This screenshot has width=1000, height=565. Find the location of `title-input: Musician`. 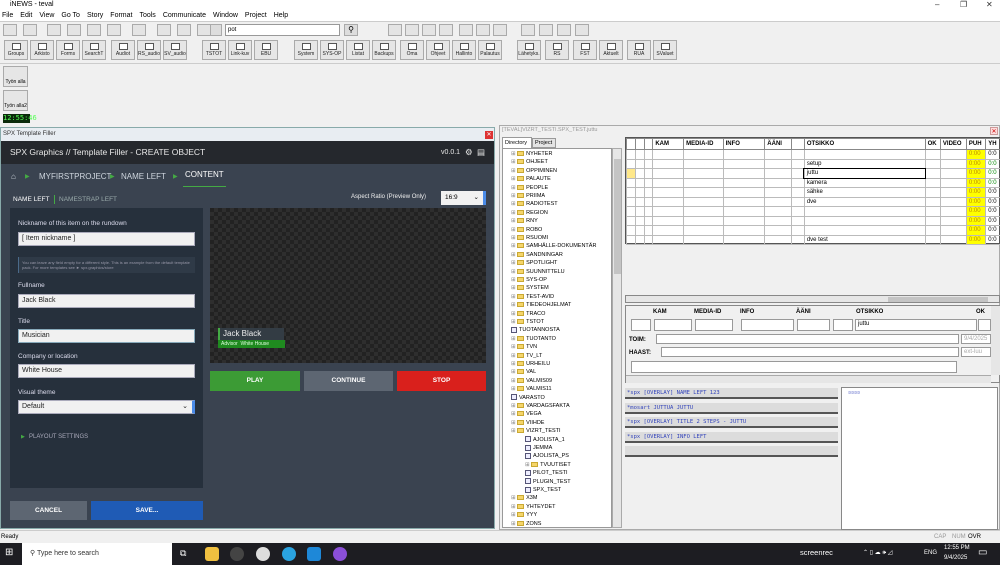

title-input: Musician is located at coordinates (106, 336).